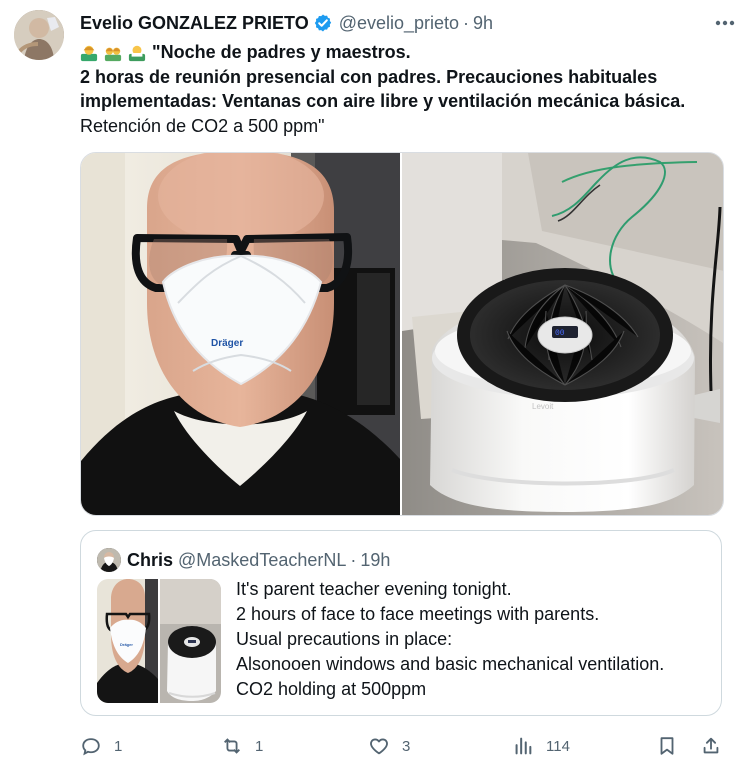 This screenshot has height=764, width=756. I want to click on quoted-tweet-header: Chris @MaskedTeacherNL · 19h, so click(243, 560).